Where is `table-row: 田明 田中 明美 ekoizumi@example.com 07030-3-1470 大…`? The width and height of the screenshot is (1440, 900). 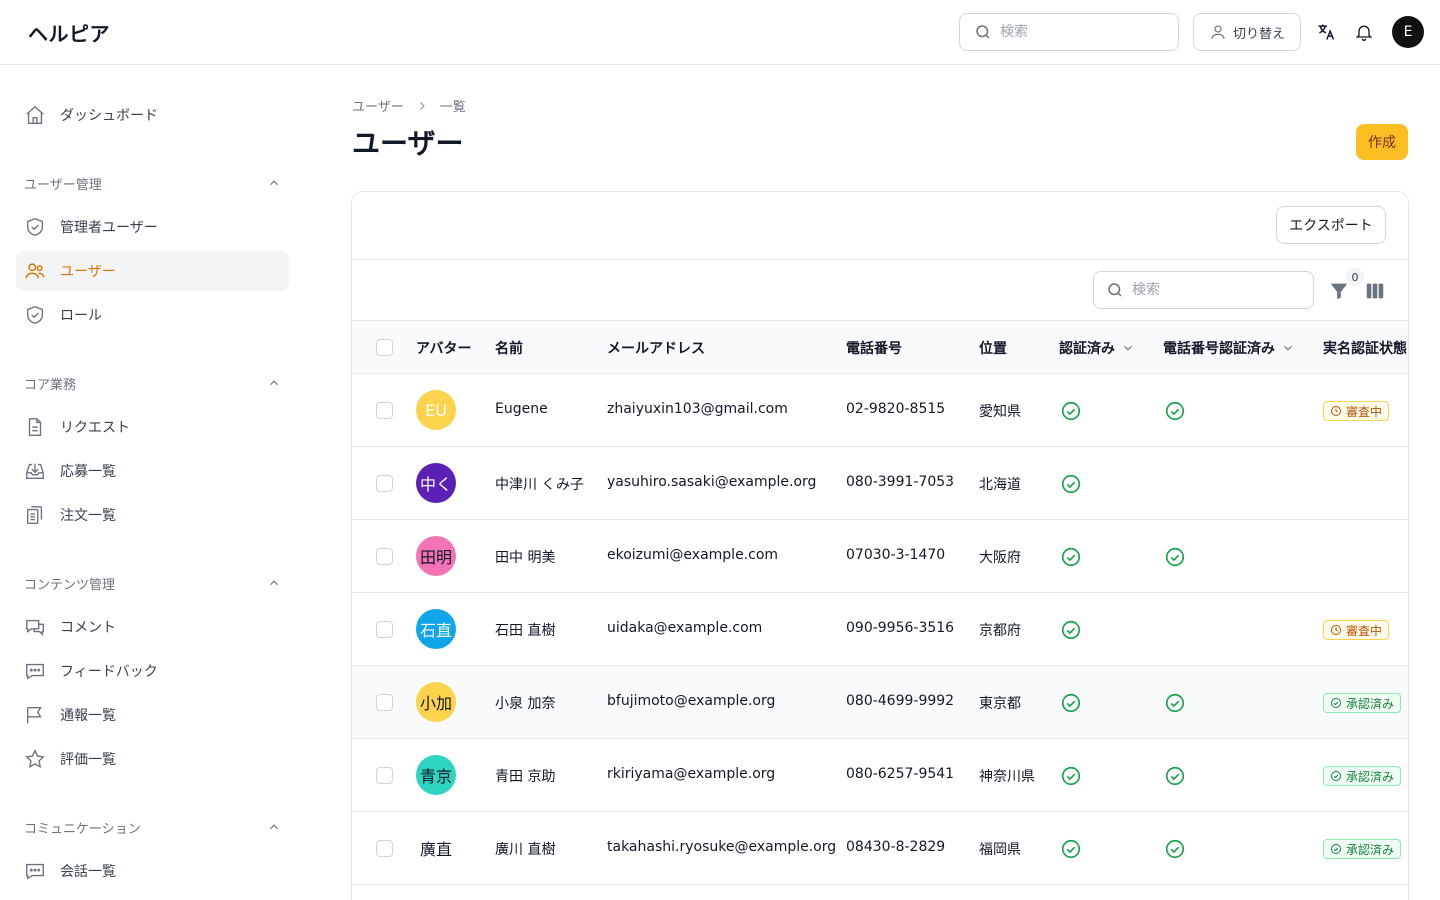 table-row: 田明 田中 明美 ekoizumi@example.com 07030-3-1470 大… is located at coordinates (880, 556).